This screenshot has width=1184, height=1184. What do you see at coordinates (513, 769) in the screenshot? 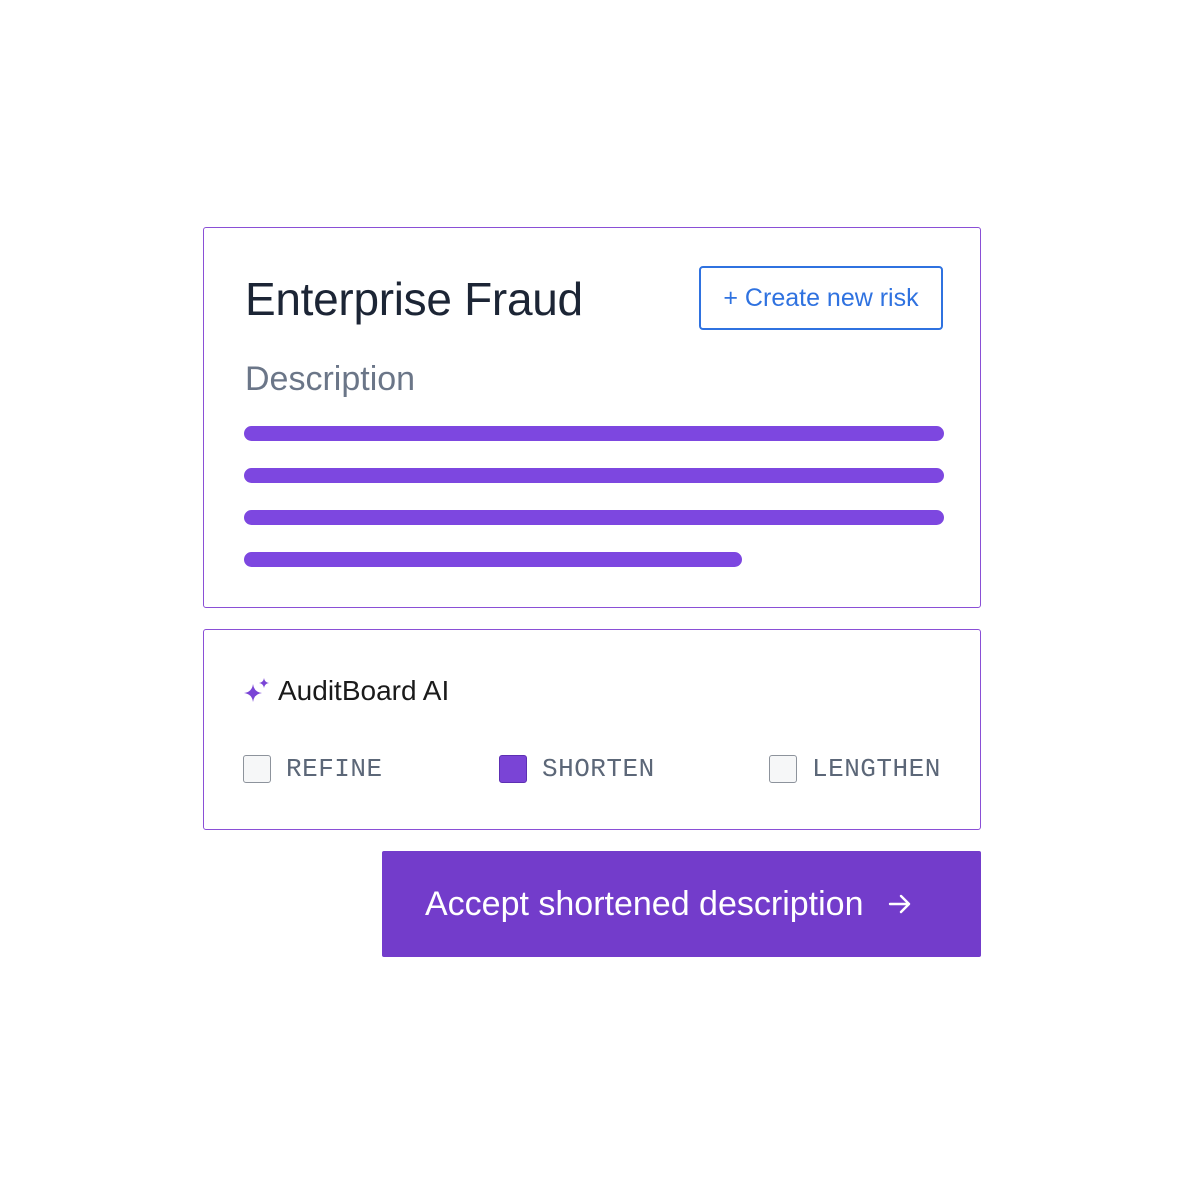
I see `shorten-checkbox` at bounding box center [513, 769].